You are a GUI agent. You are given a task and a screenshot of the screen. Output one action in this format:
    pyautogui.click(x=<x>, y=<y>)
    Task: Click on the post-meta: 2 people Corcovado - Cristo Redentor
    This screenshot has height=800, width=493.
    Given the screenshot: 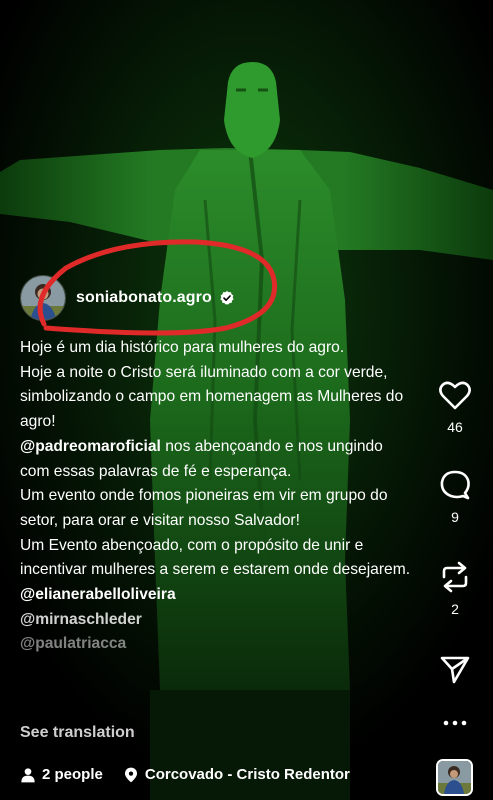 What is the action you would take?
    pyautogui.click(x=185, y=774)
    